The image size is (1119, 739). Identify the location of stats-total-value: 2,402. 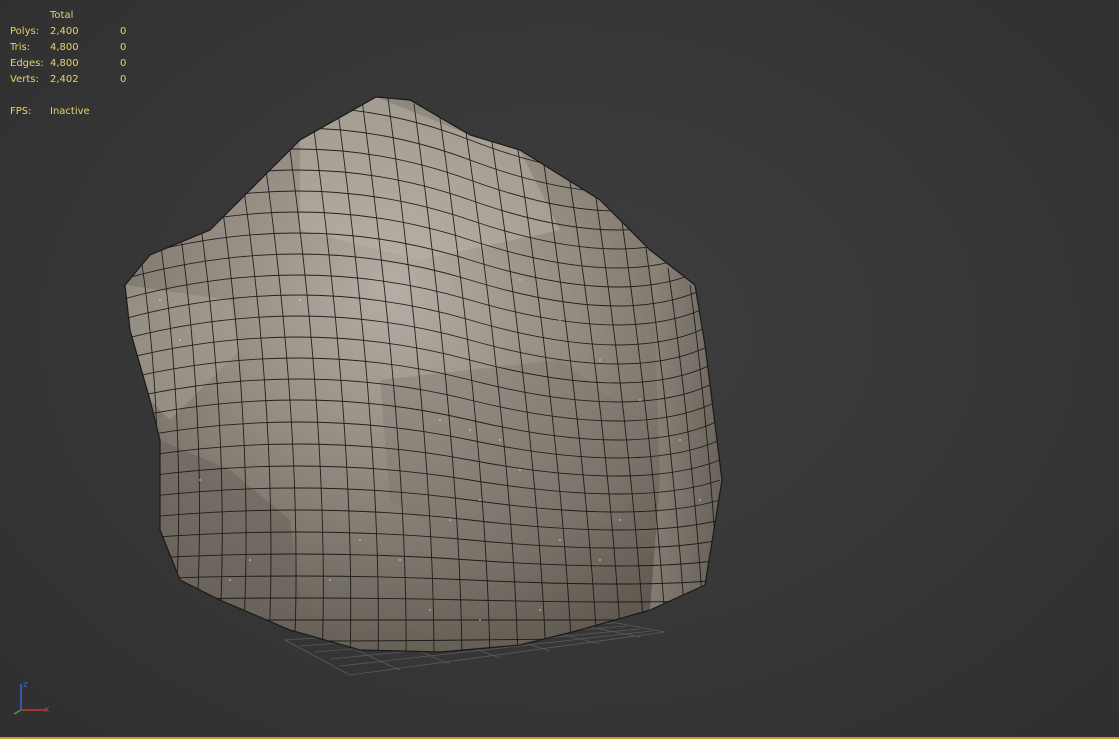
(64, 79).